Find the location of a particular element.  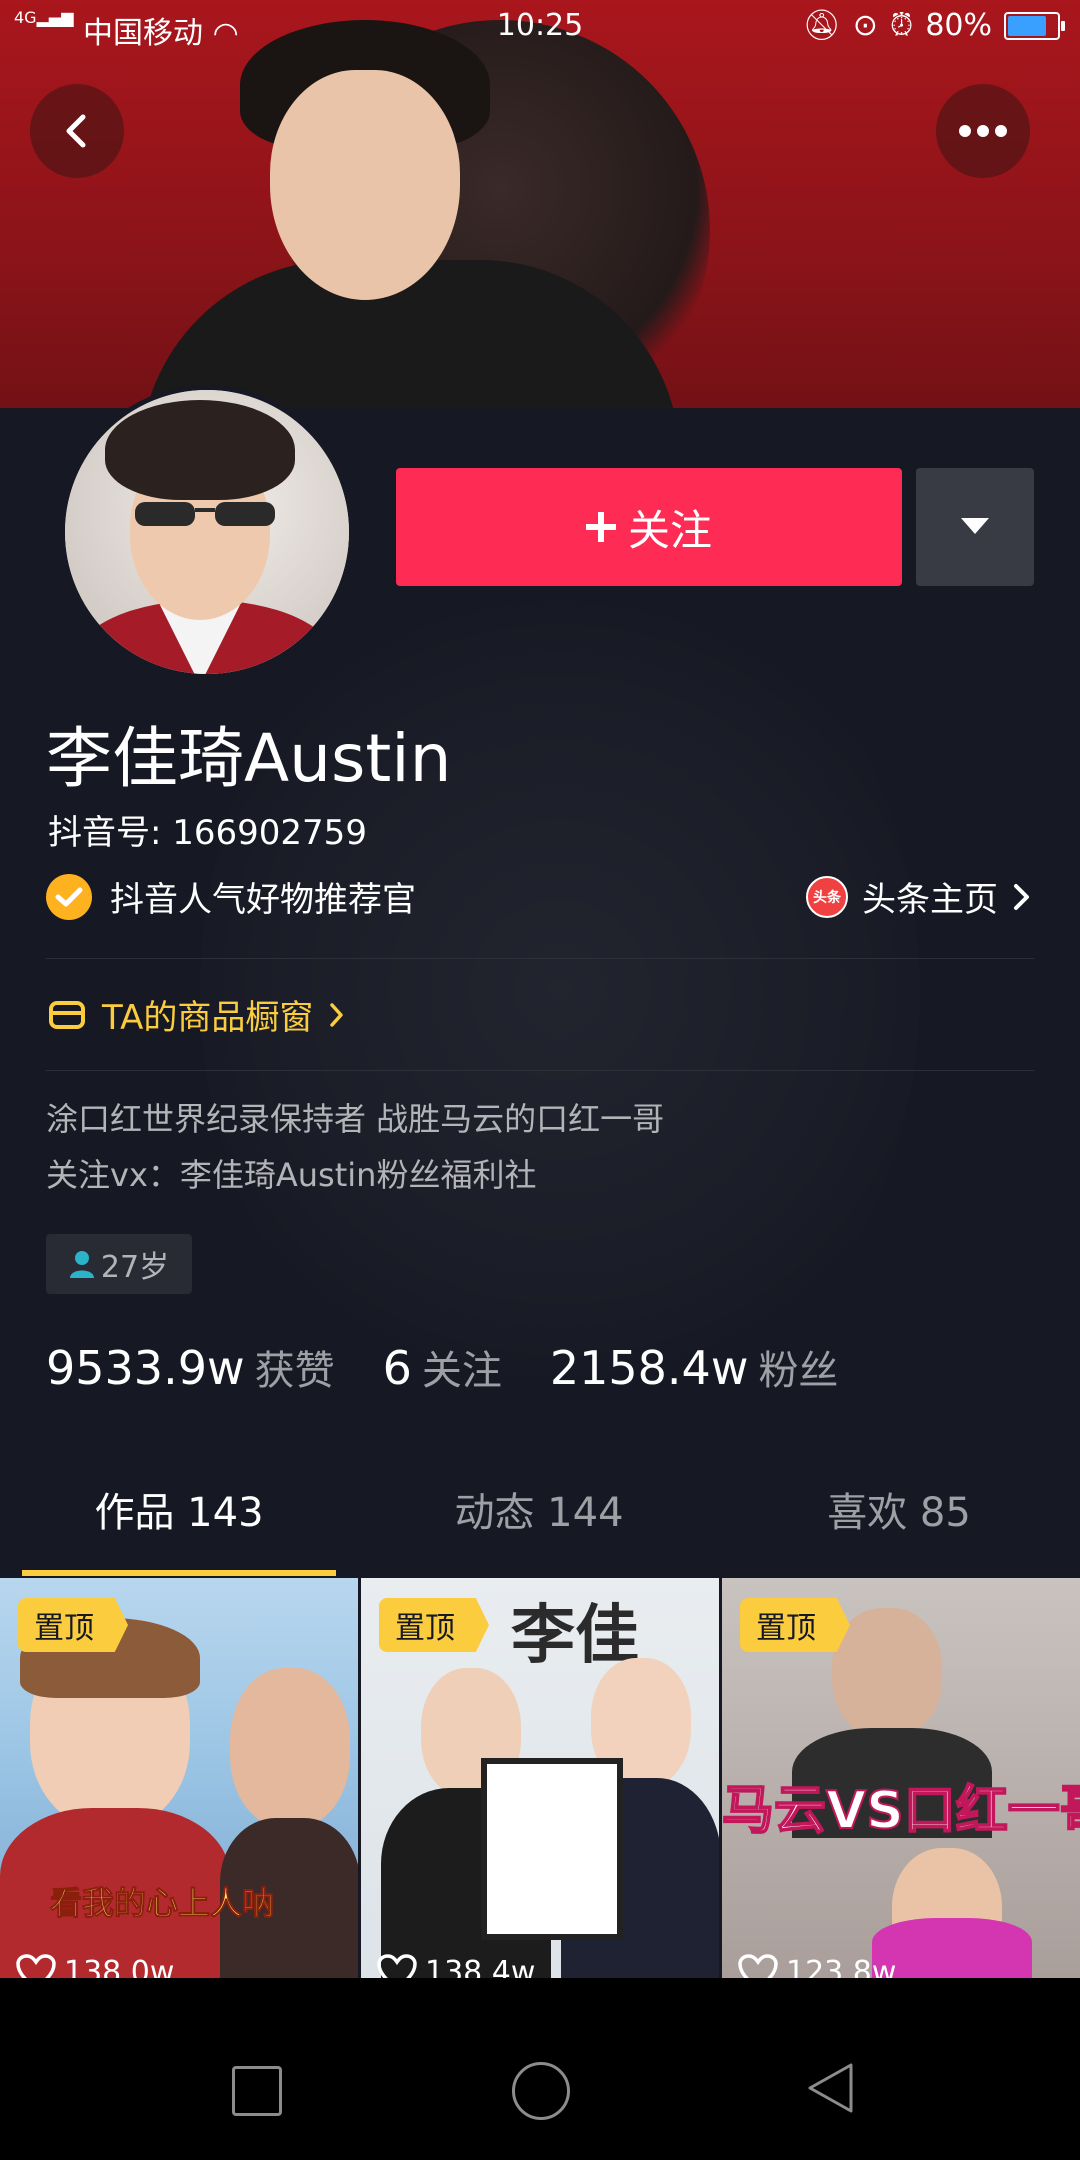

likes-count: 9533.9w is located at coordinates (145, 1368).